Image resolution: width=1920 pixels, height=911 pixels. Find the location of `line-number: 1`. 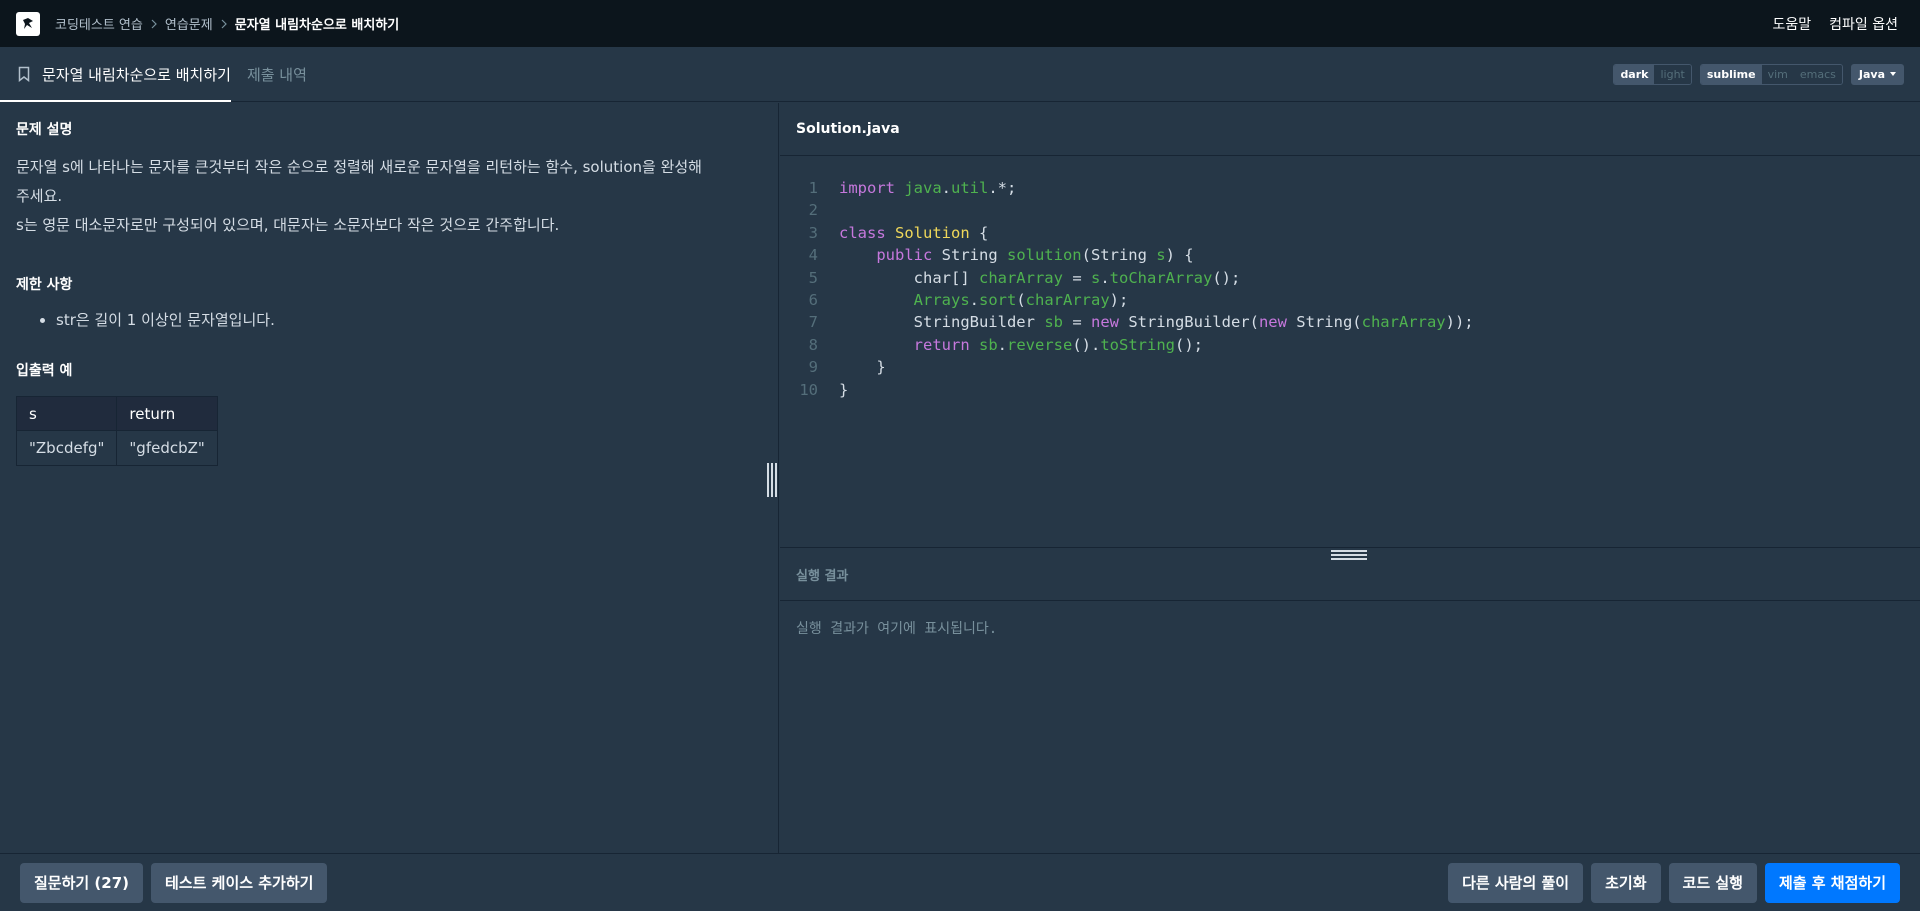

line-number: 1 is located at coordinates (813, 188).